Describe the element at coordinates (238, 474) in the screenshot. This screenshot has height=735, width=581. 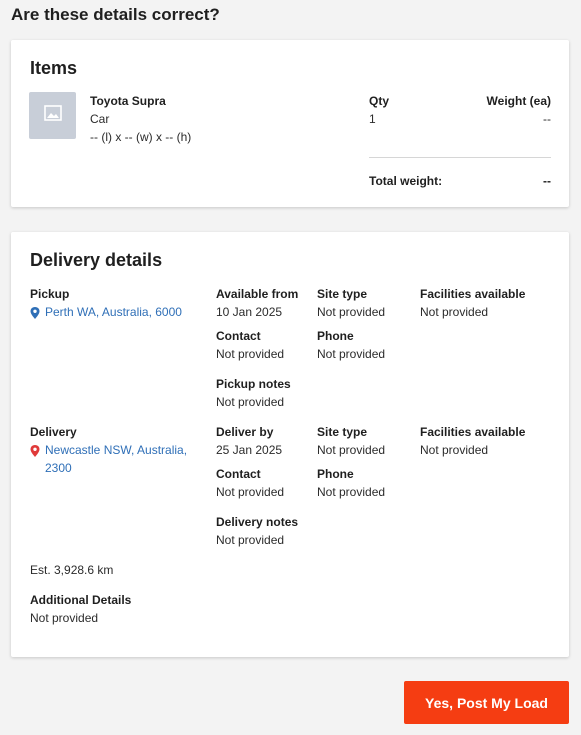
I see `delivery-contact-label: Contact` at that location.